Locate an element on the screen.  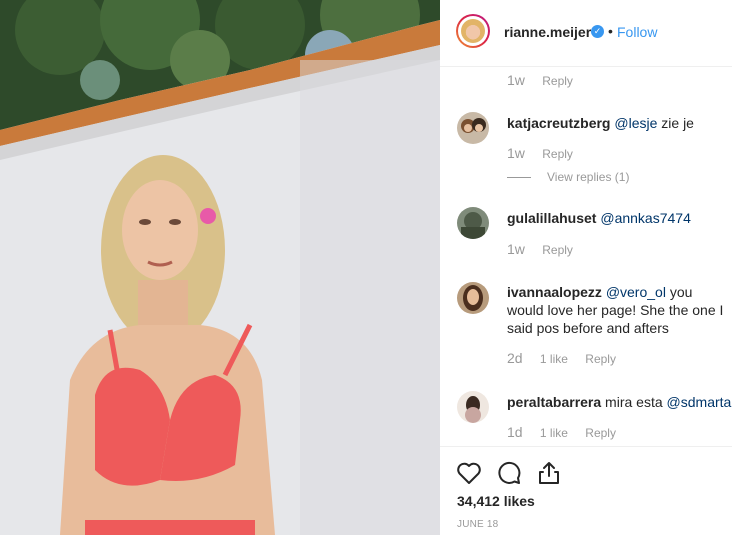
view-replies-button: View replies (1) is located at coordinates (568, 177).